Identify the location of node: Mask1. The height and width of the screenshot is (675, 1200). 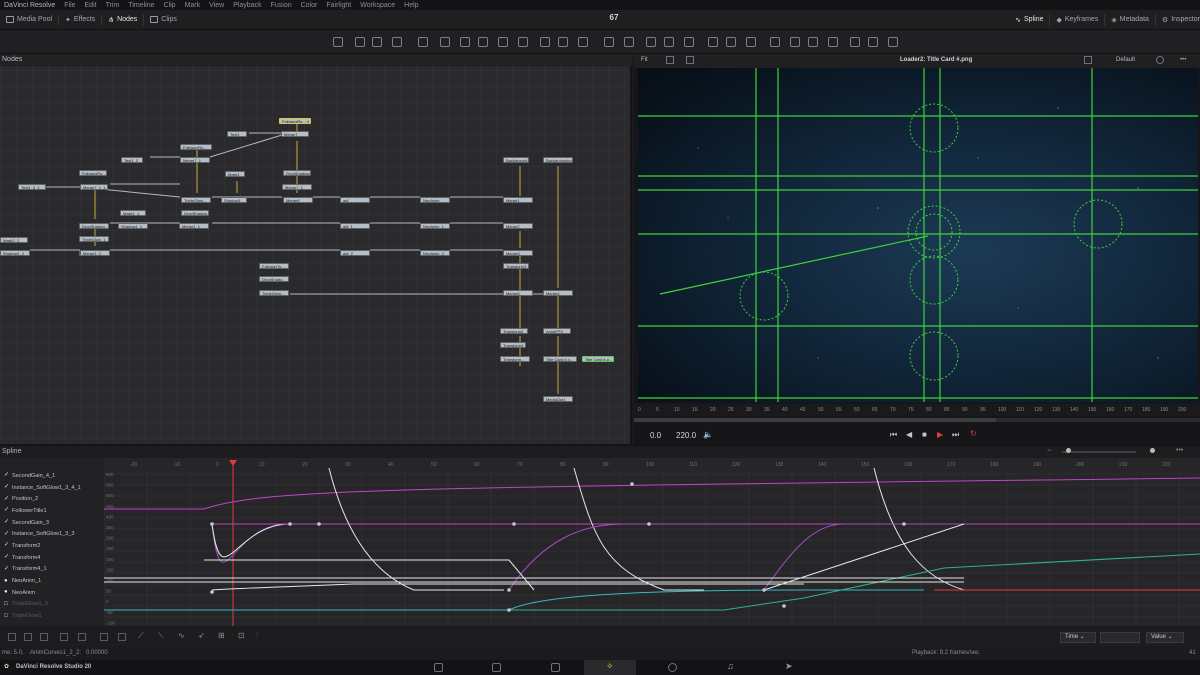
(235, 174).